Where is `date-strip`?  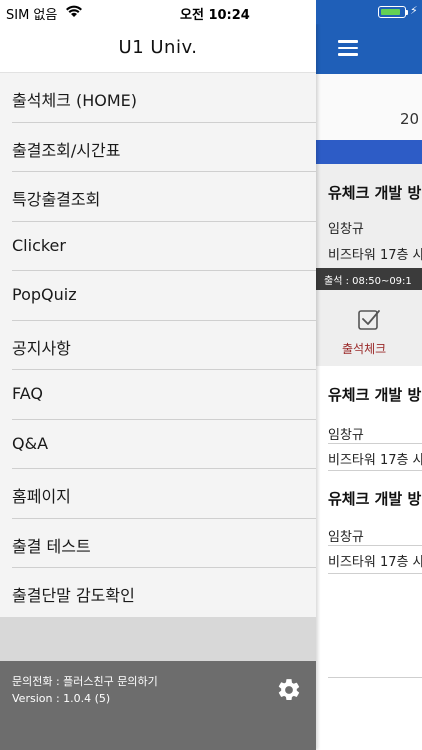
date-strip is located at coordinates (369, 107).